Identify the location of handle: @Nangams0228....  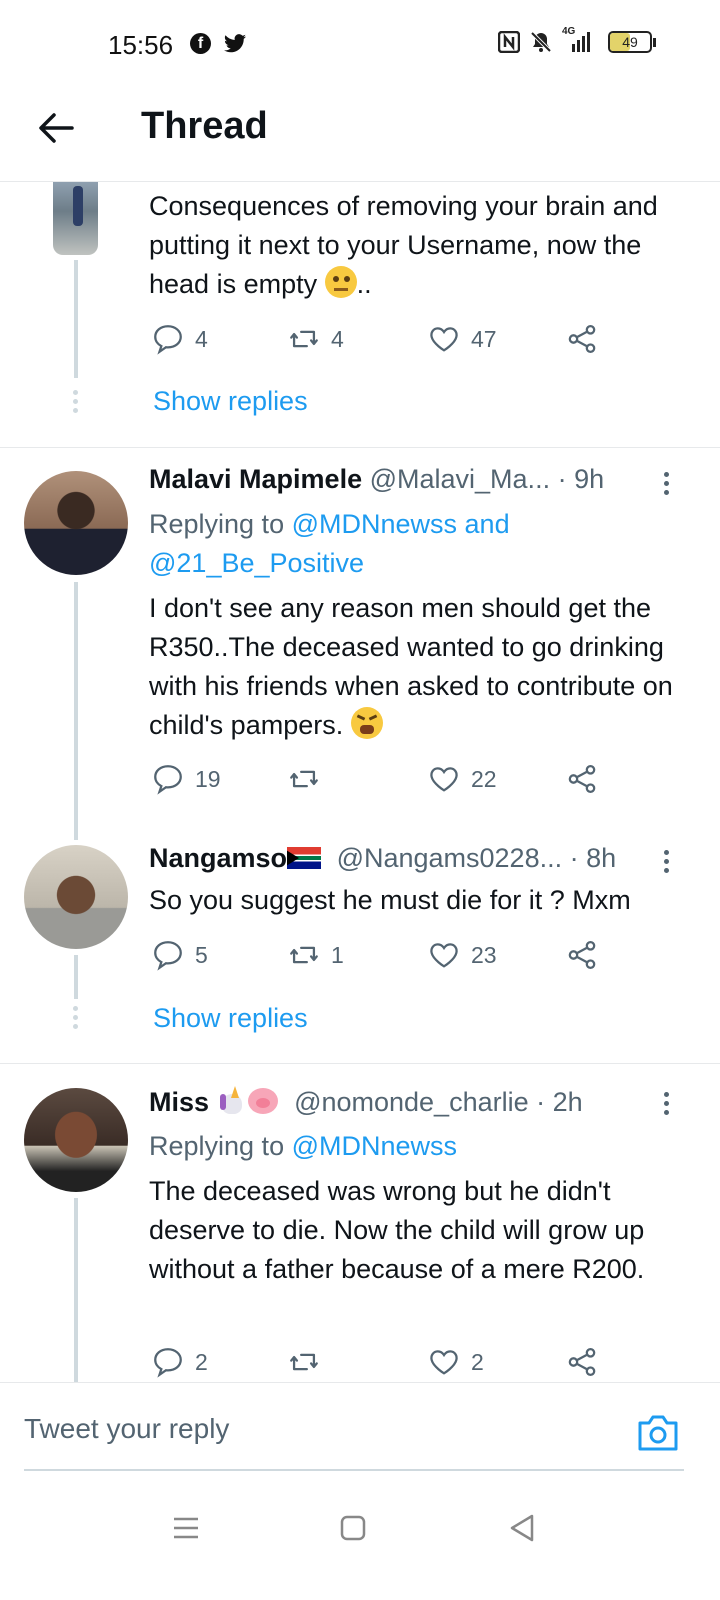
(450, 858).